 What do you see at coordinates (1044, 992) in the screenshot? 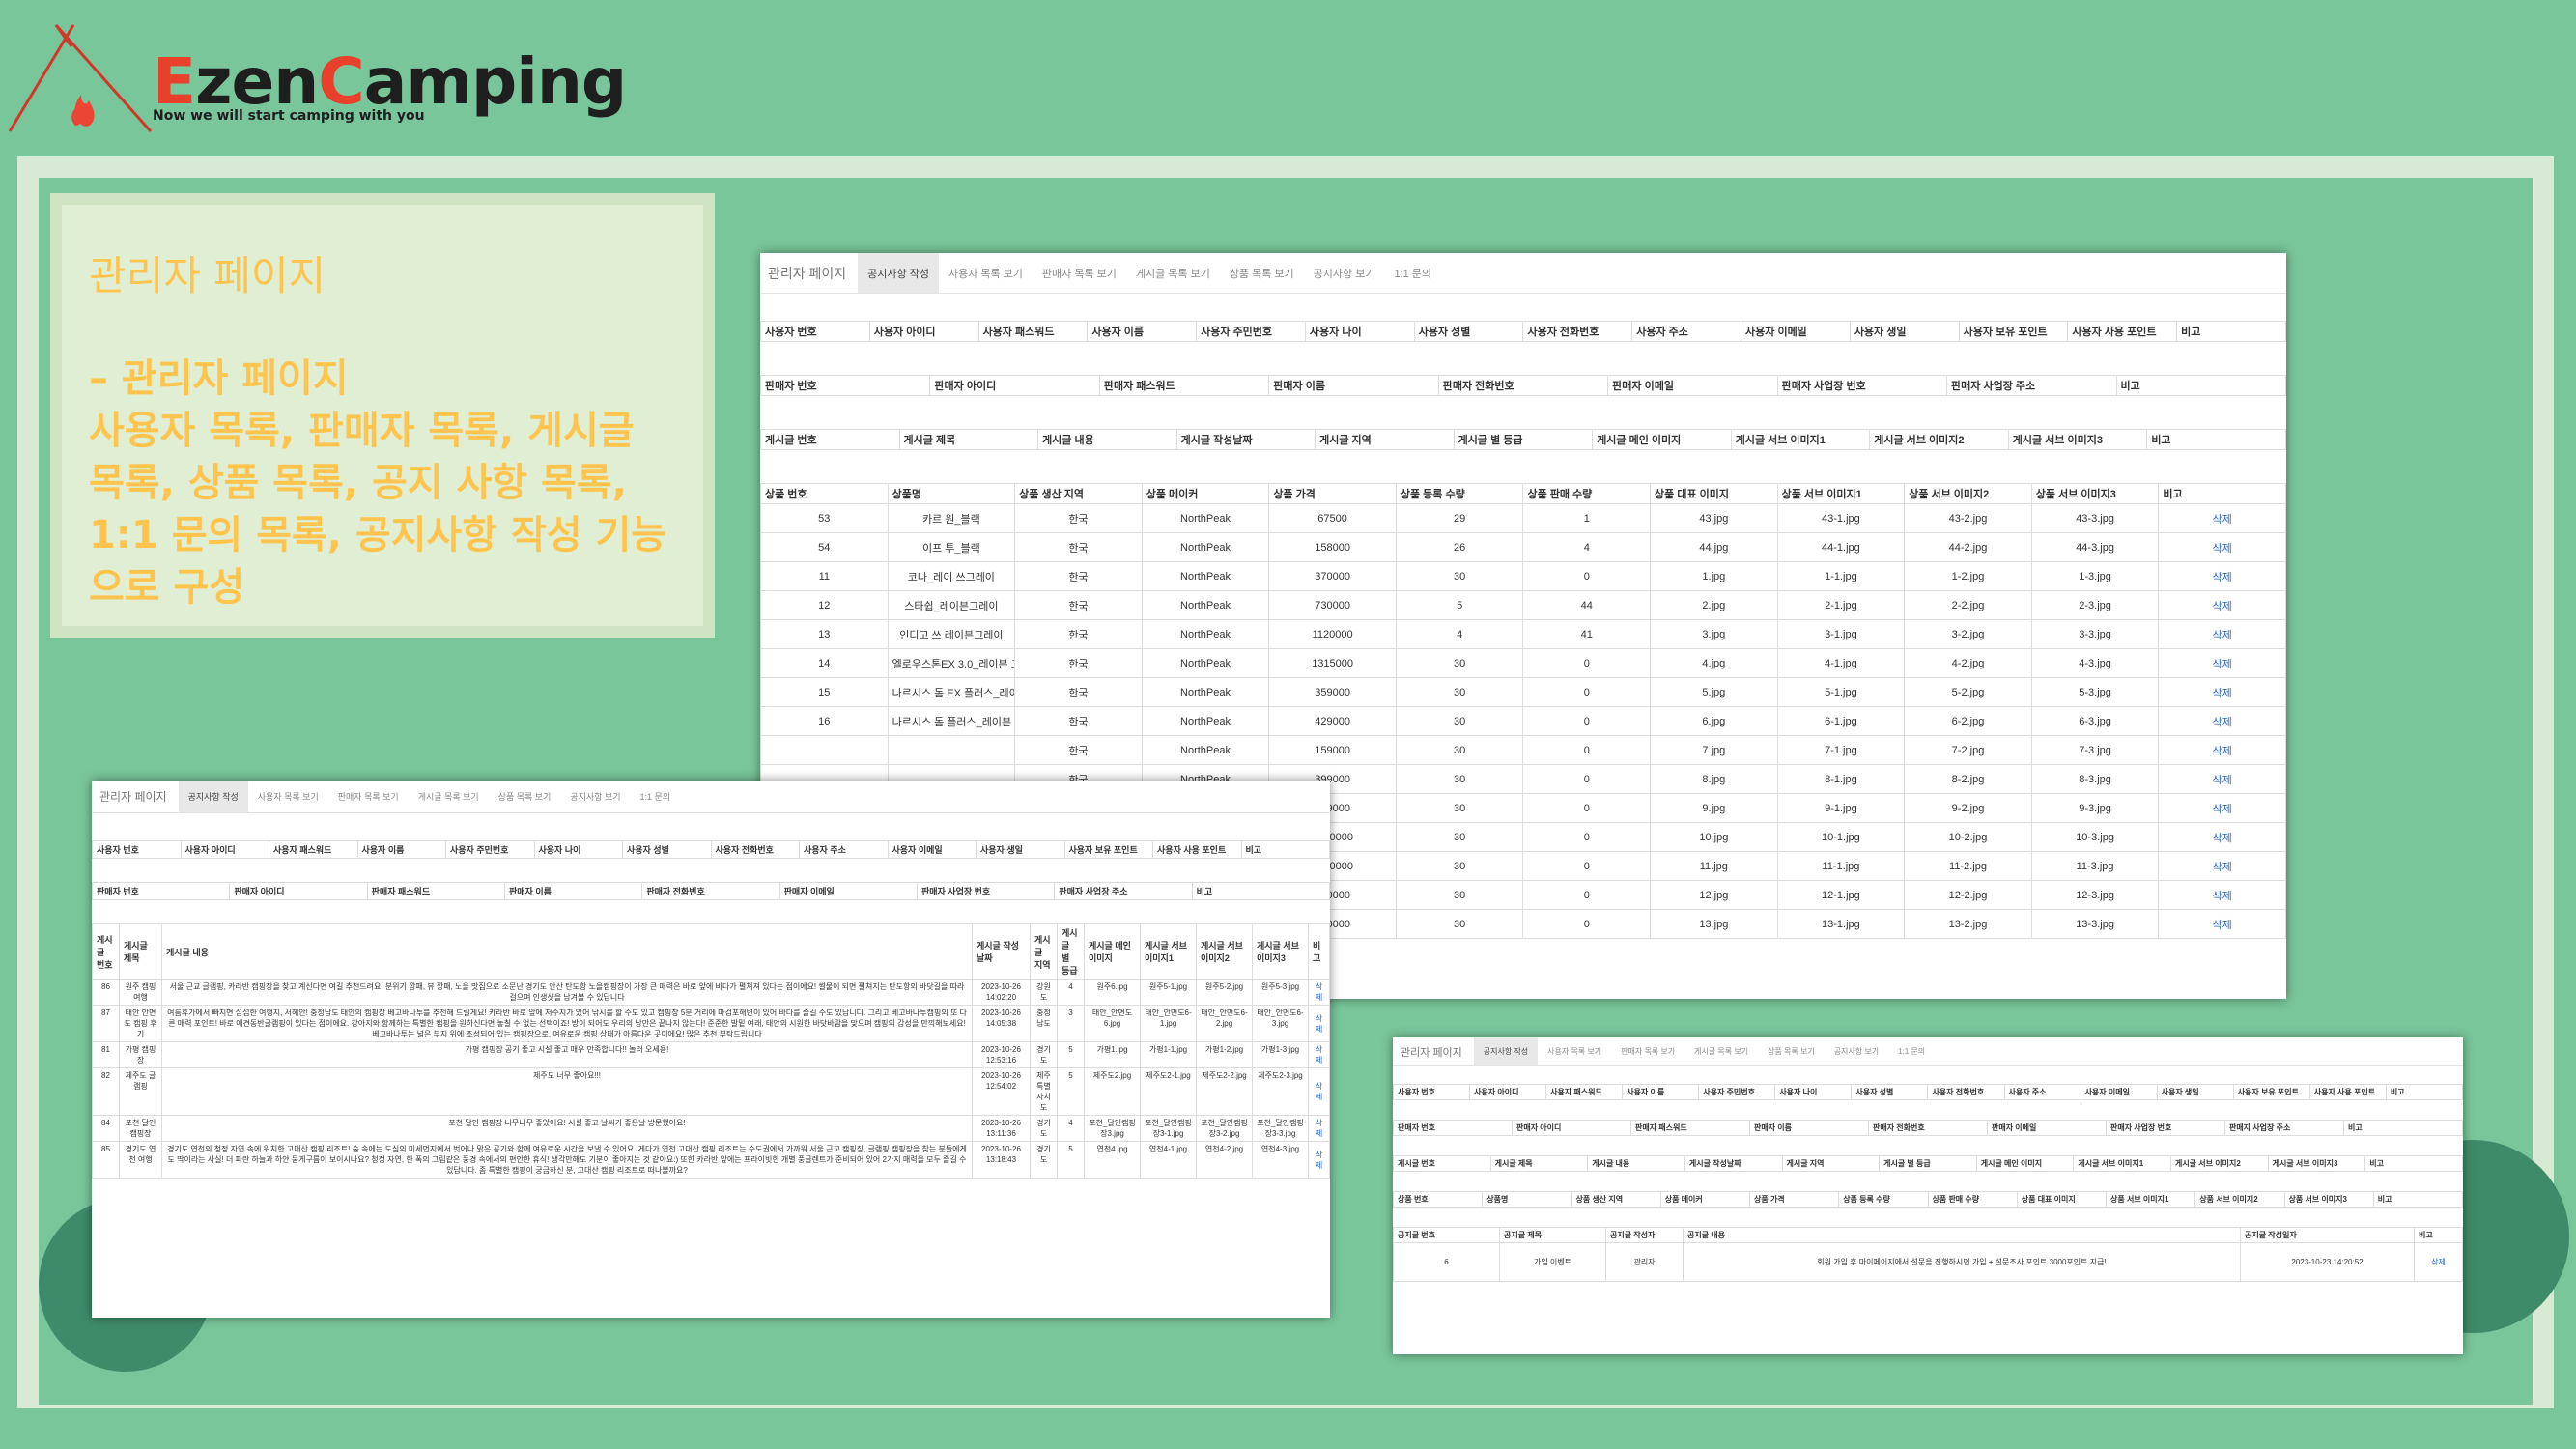
I see `post-region: 강원도` at bounding box center [1044, 992].